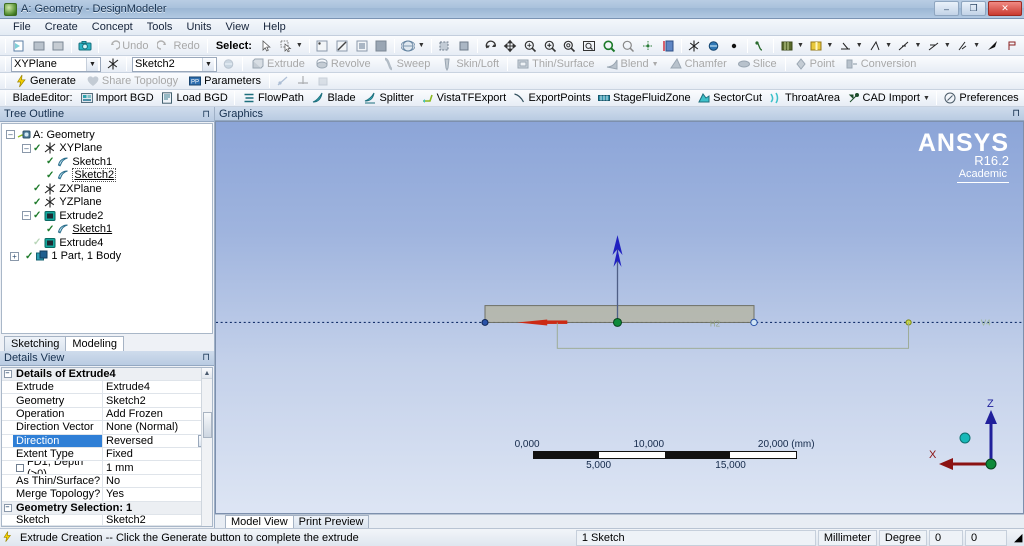 The width and height of the screenshot is (1024, 546). Describe the element at coordinates (331, 521) in the screenshot. I see `tab-print-preview: Print Preview` at that location.